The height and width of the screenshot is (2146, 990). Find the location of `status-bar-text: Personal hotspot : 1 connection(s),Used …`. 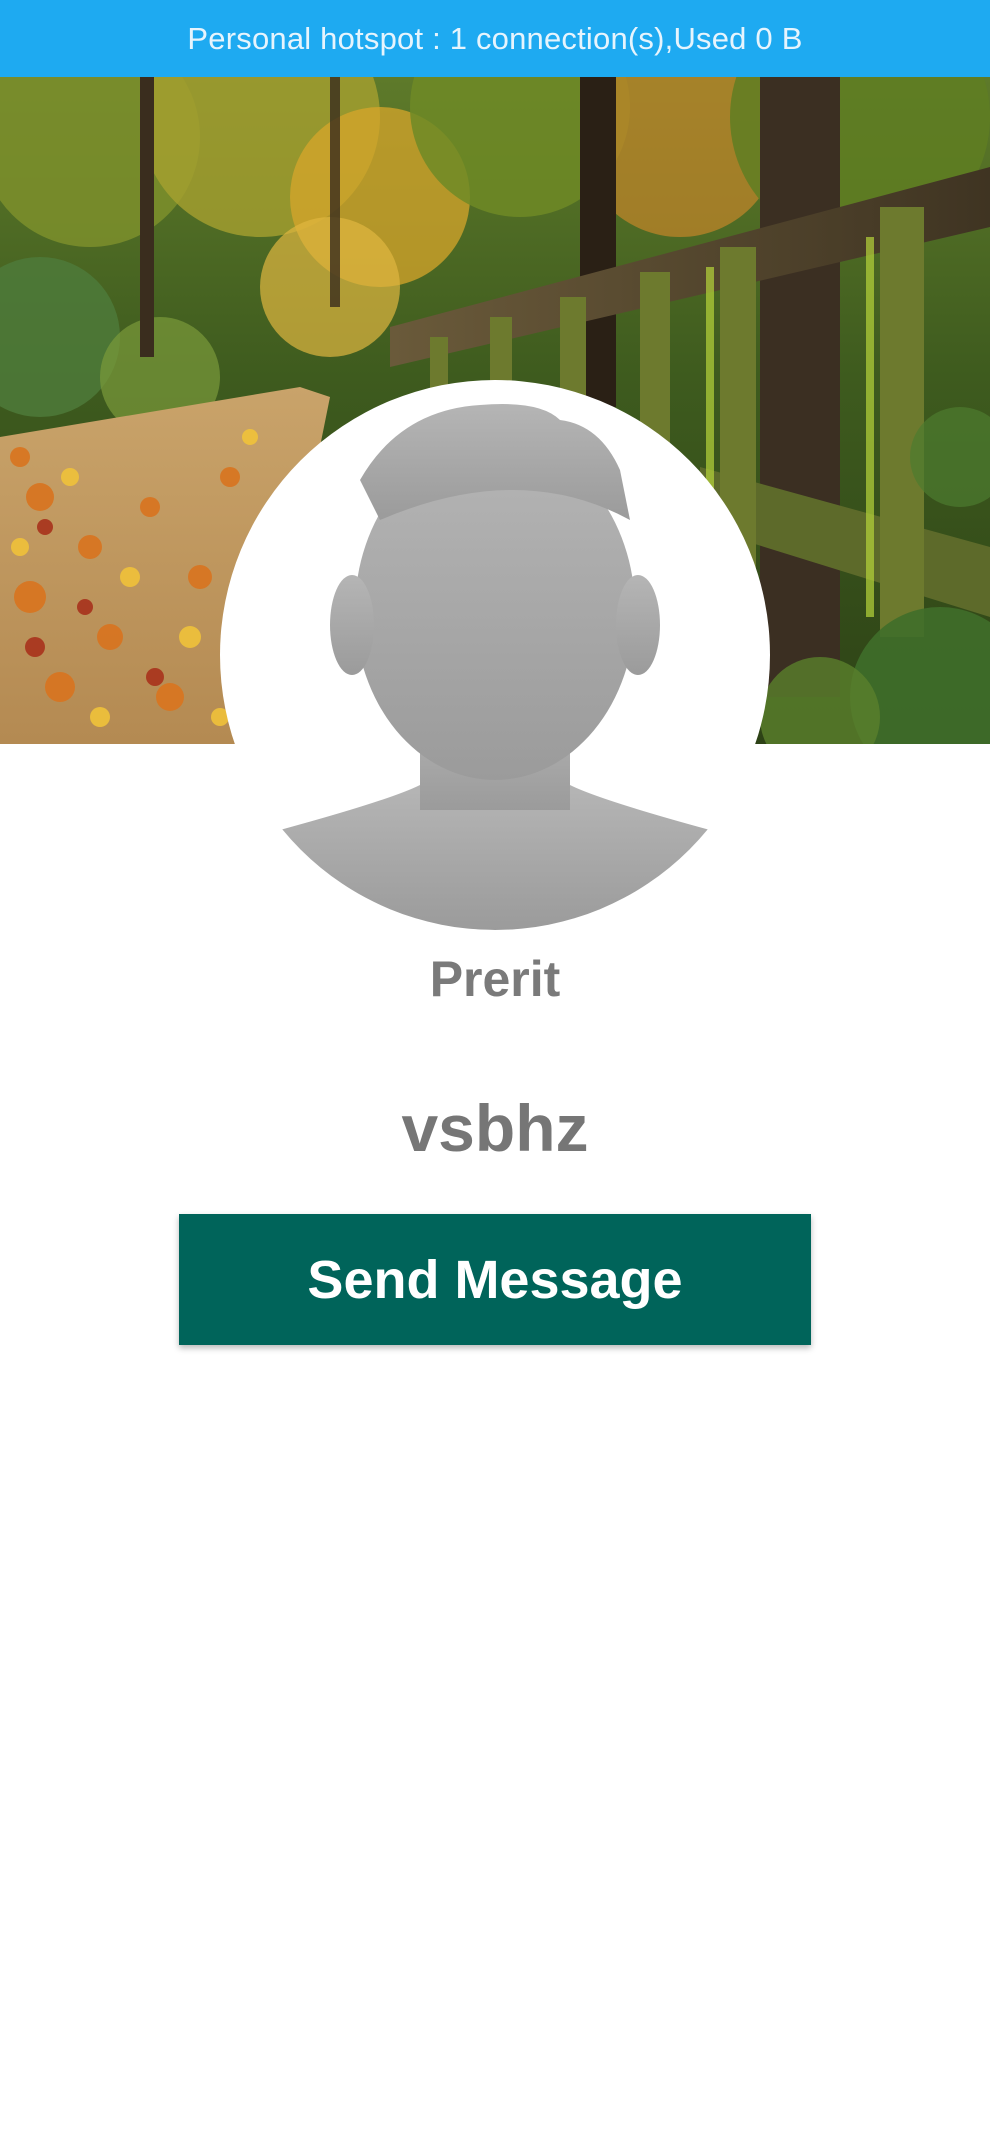

status-bar-text: Personal hotspot : 1 connection(s),Used … is located at coordinates (495, 38).